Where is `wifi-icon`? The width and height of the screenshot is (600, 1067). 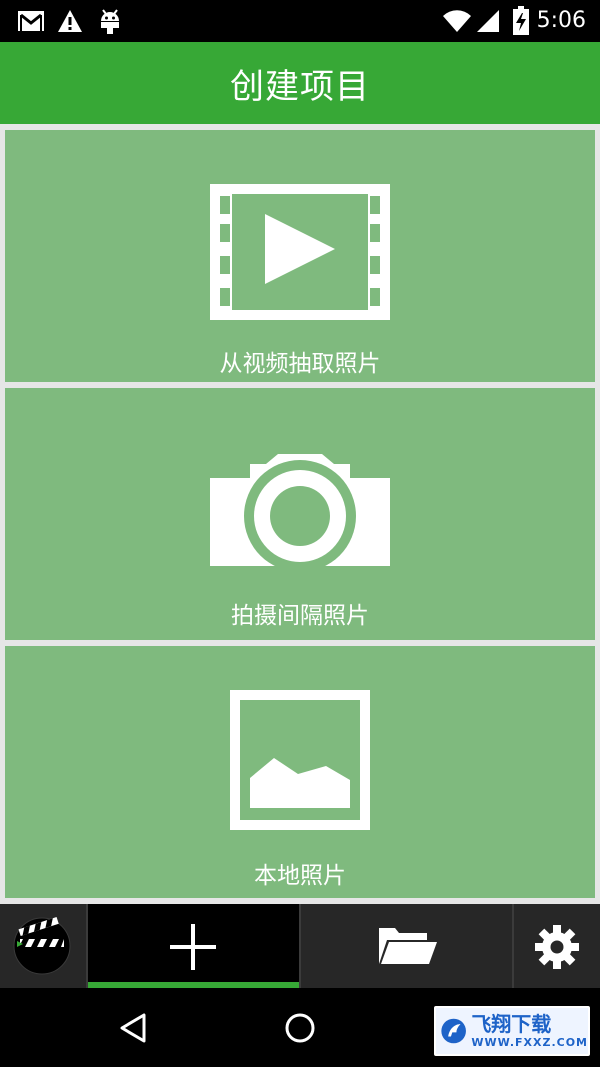 wifi-icon is located at coordinates (457, 21).